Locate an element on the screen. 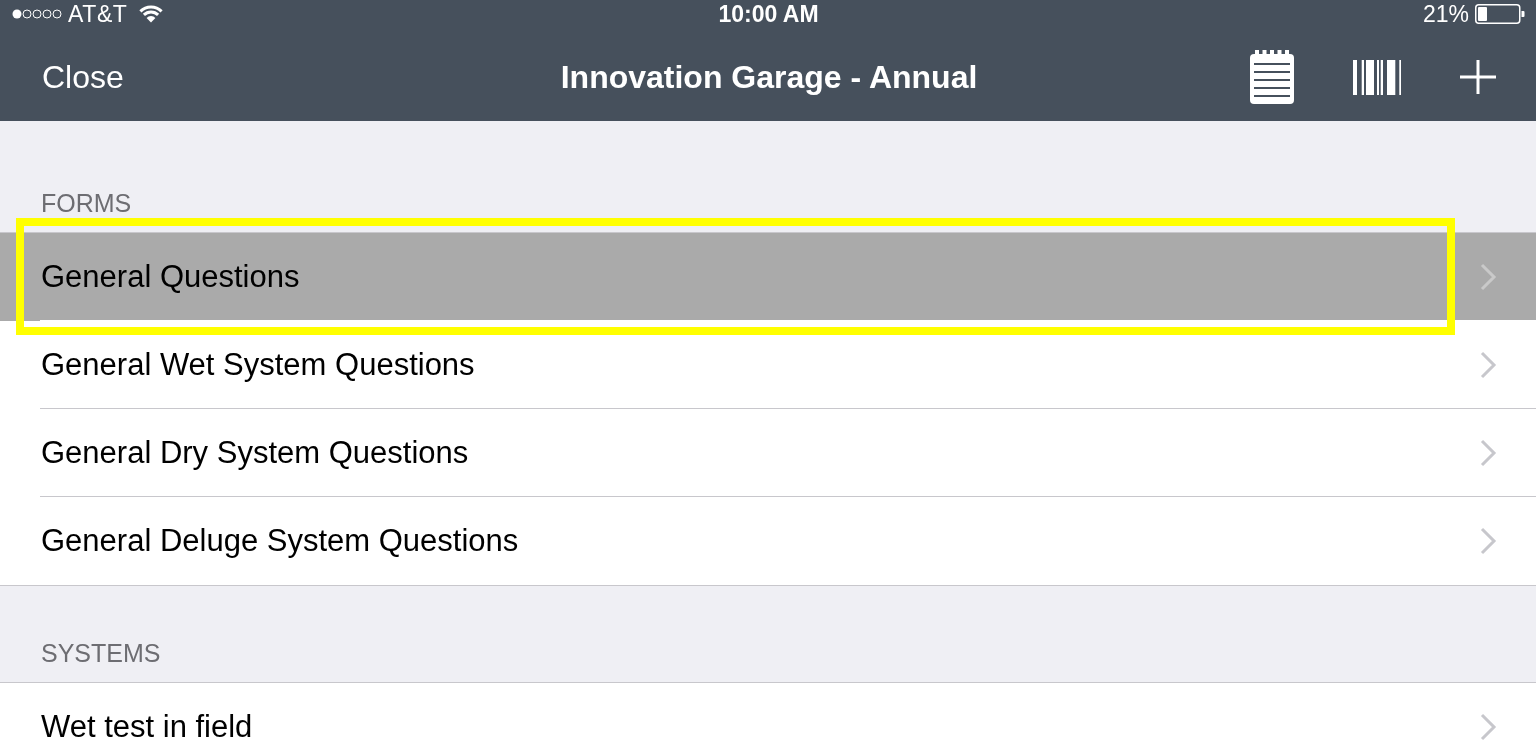 Image resolution: width=1536 pixels, height=755 pixels. list-row: General Deluge System Questions is located at coordinates (768, 541).